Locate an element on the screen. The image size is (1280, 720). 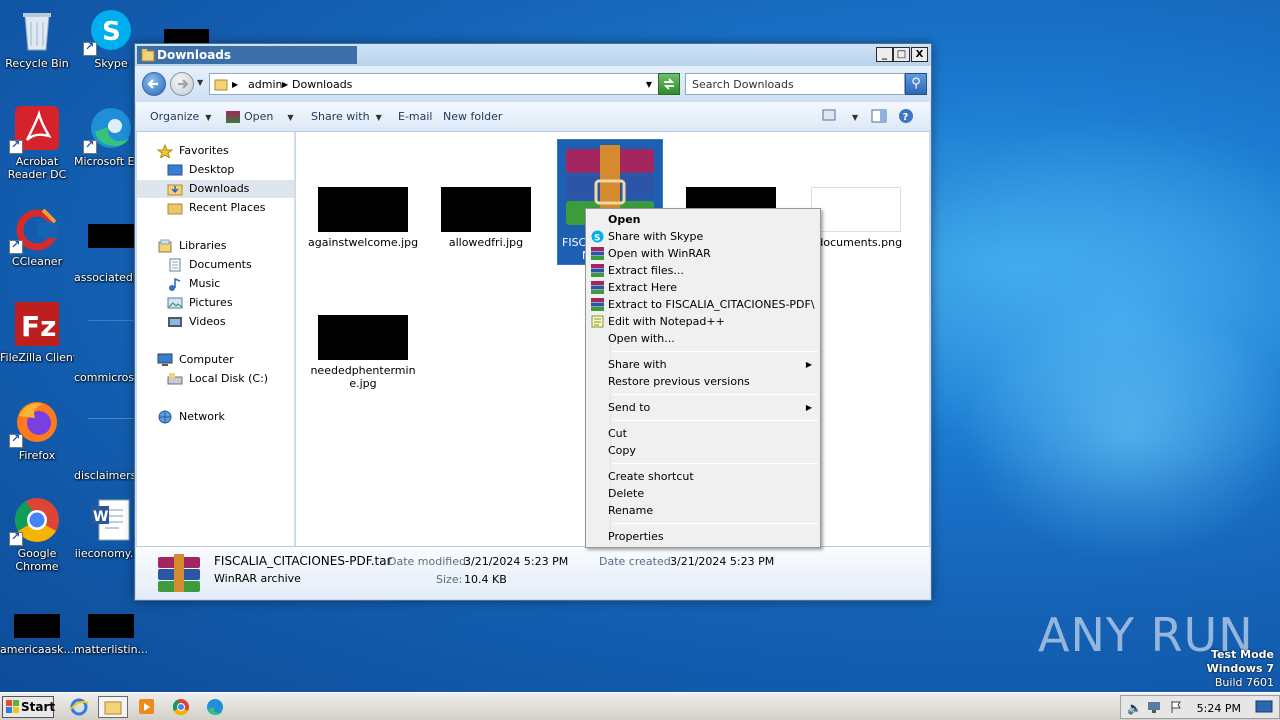
menu-extract-to-folder: Extract to FISCALIA_CITACIONES-PDF\ is located at coordinates (703, 304).